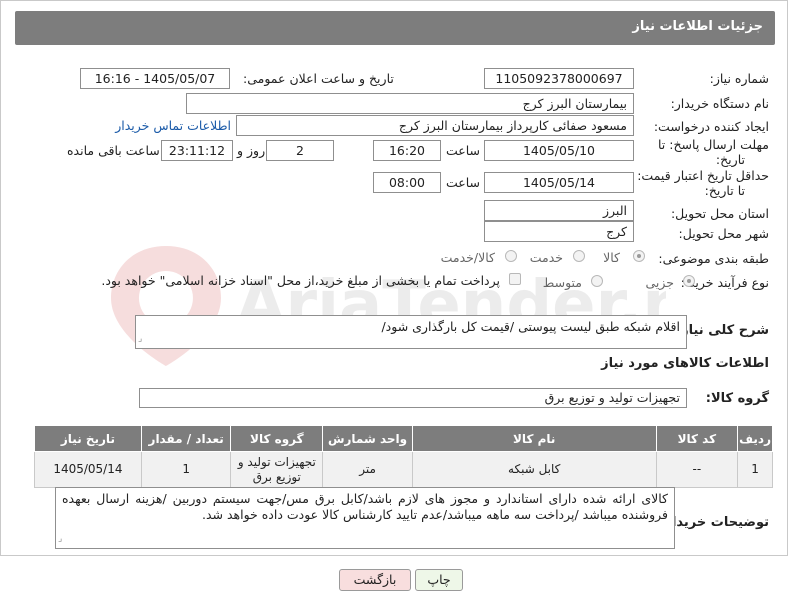 This screenshot has width=788, height=606. What do you see at coordinates (435, 125) in the screenshot?
I see `requester-field: مسعود صفائی کارپرداز بیمارستان البرز کرج` at bounding box center [435, 125].